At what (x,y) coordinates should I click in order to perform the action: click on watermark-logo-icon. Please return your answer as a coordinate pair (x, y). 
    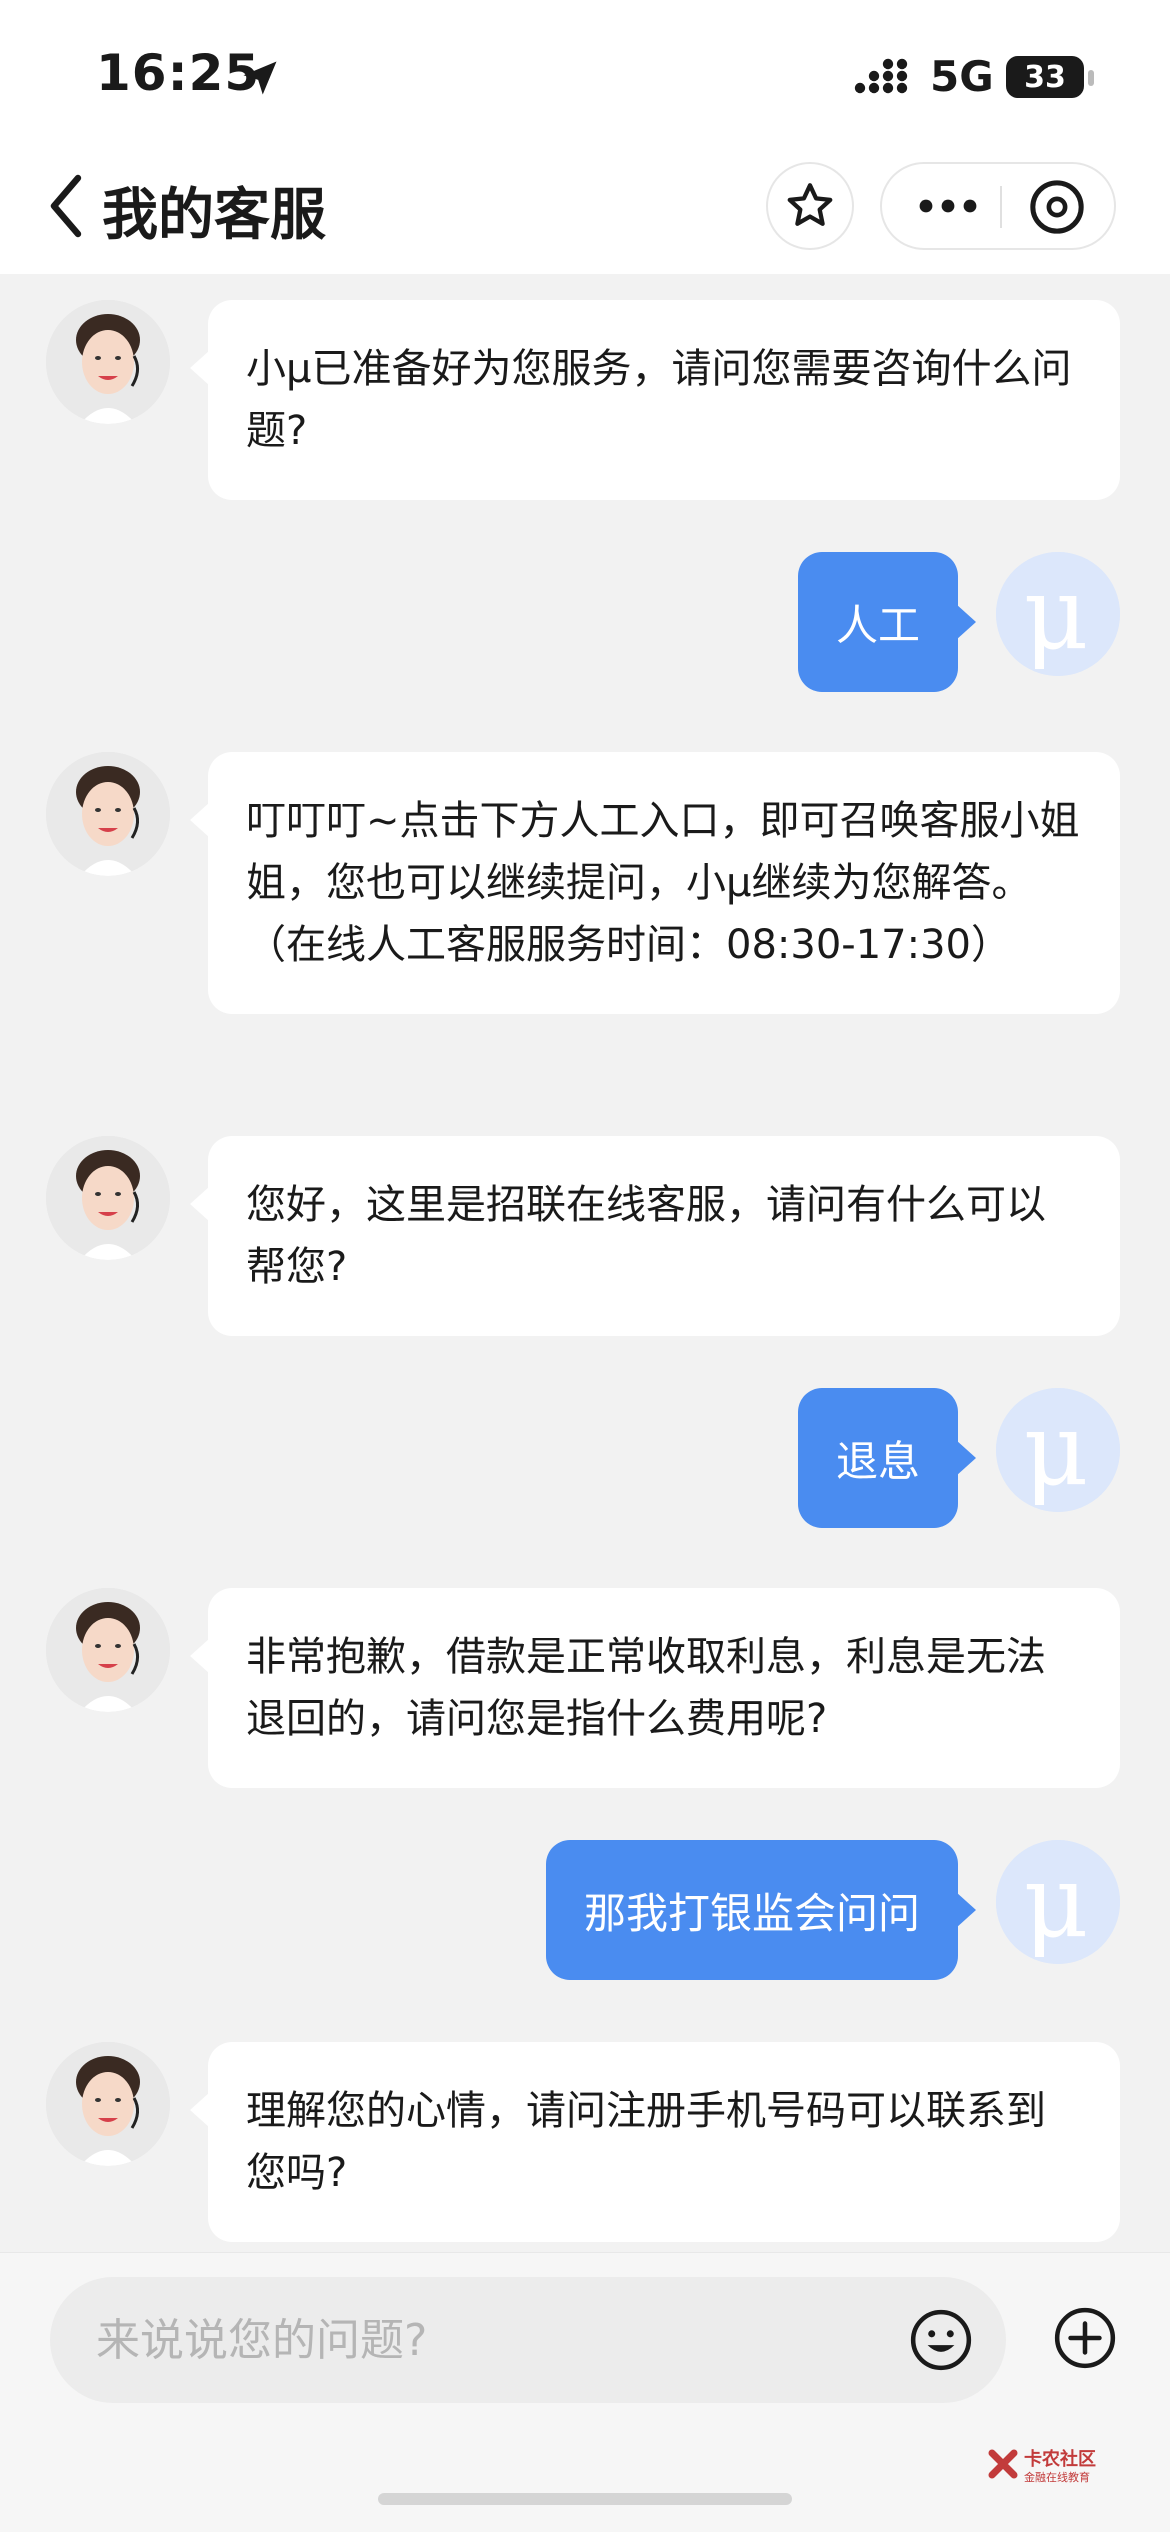
    Looking at the image, I should click on (1003, 2464).